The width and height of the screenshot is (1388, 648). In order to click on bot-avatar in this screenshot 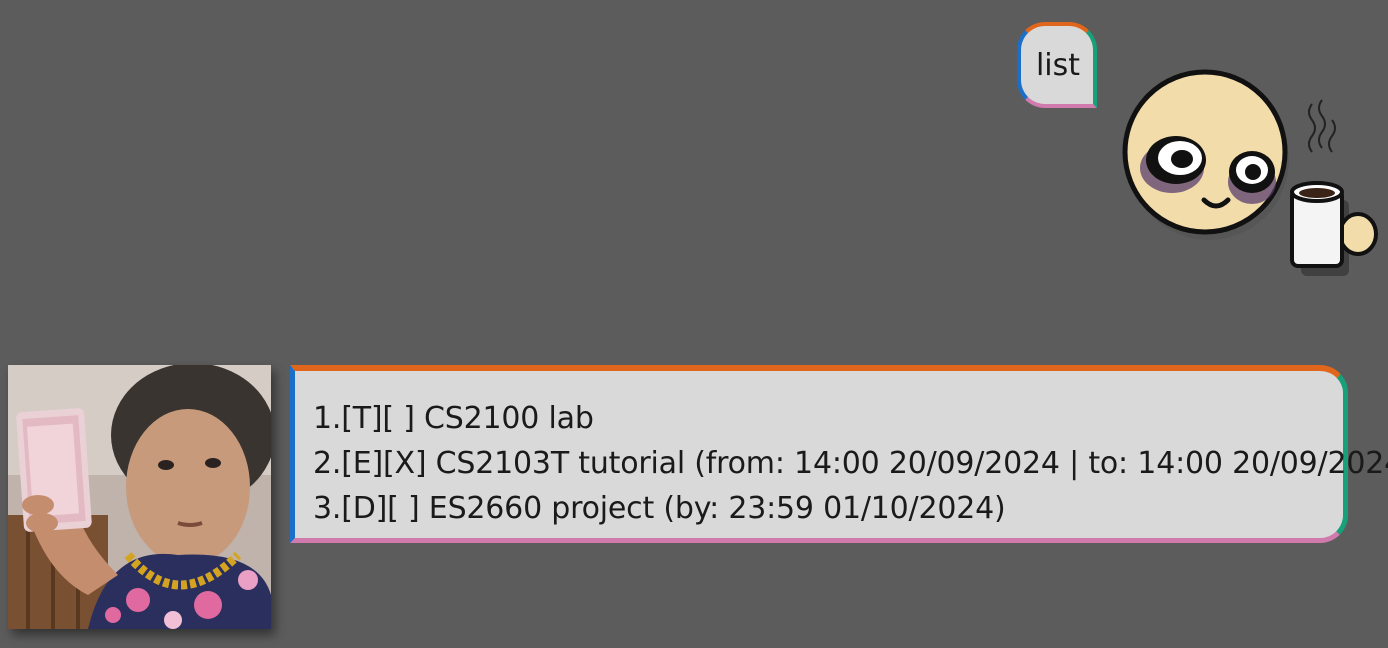, I will do `click(139, 497)`.